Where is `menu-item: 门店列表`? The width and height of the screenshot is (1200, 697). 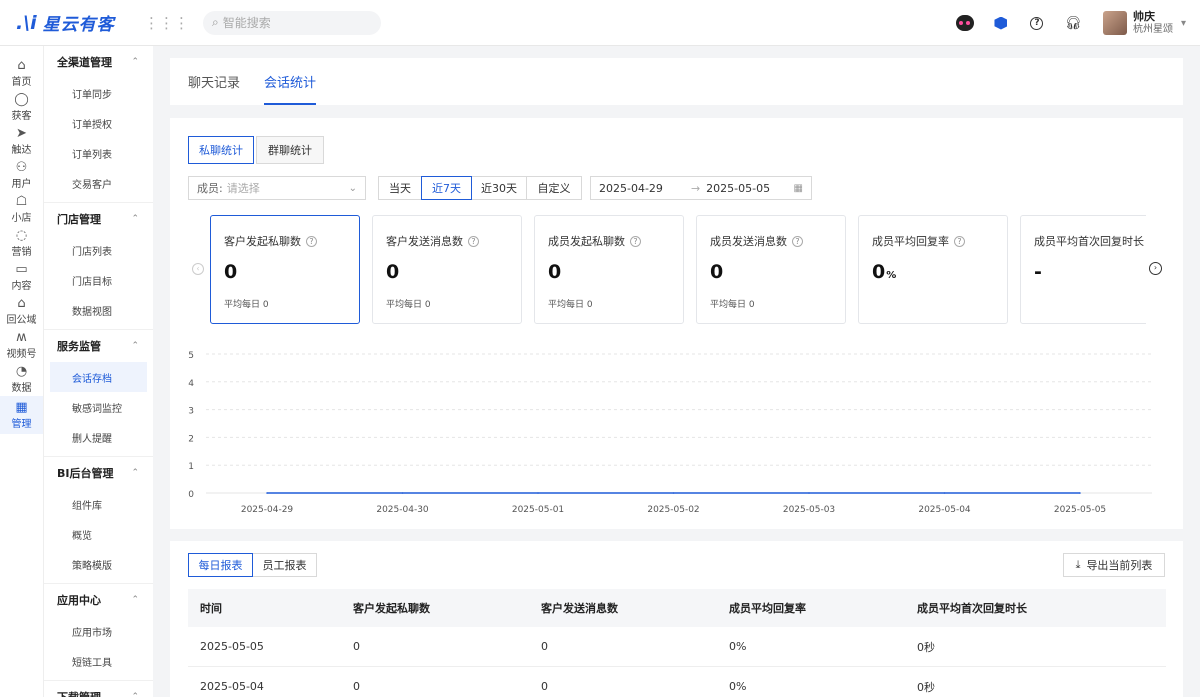 menu-item: 门店列表 is located at coordinates (98, 250).